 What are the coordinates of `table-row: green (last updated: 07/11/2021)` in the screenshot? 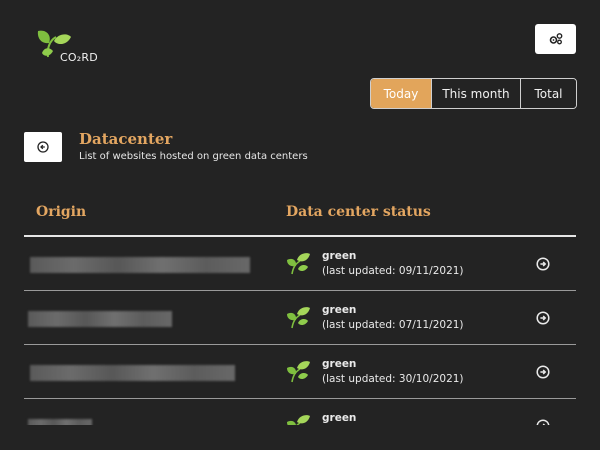 It's located at (300, 318).